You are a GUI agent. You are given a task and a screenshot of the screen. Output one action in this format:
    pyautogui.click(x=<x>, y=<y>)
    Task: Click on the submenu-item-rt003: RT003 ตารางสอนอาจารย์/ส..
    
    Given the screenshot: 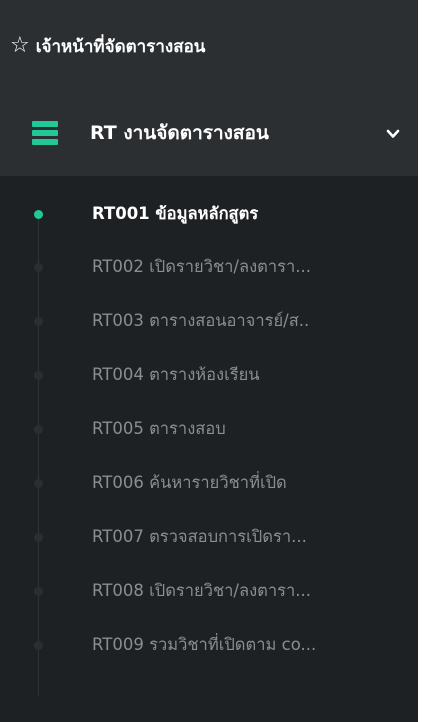 What is the action you would take?
    pyautogui.click(x=209, y=321)
    